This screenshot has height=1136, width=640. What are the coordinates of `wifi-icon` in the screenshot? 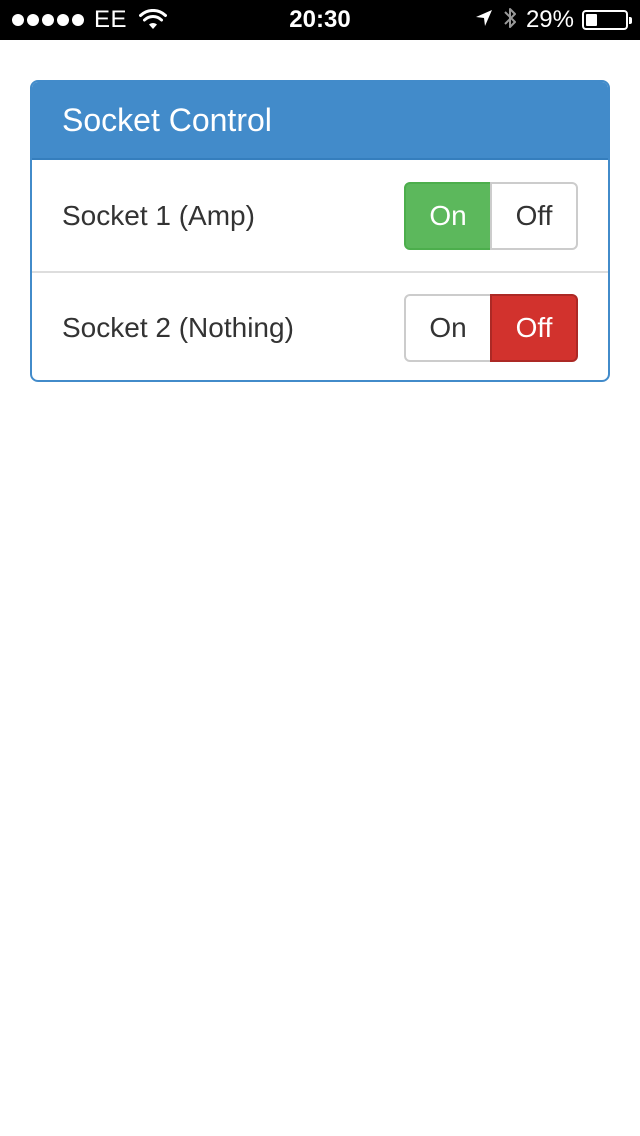 It's located at (153, 20).